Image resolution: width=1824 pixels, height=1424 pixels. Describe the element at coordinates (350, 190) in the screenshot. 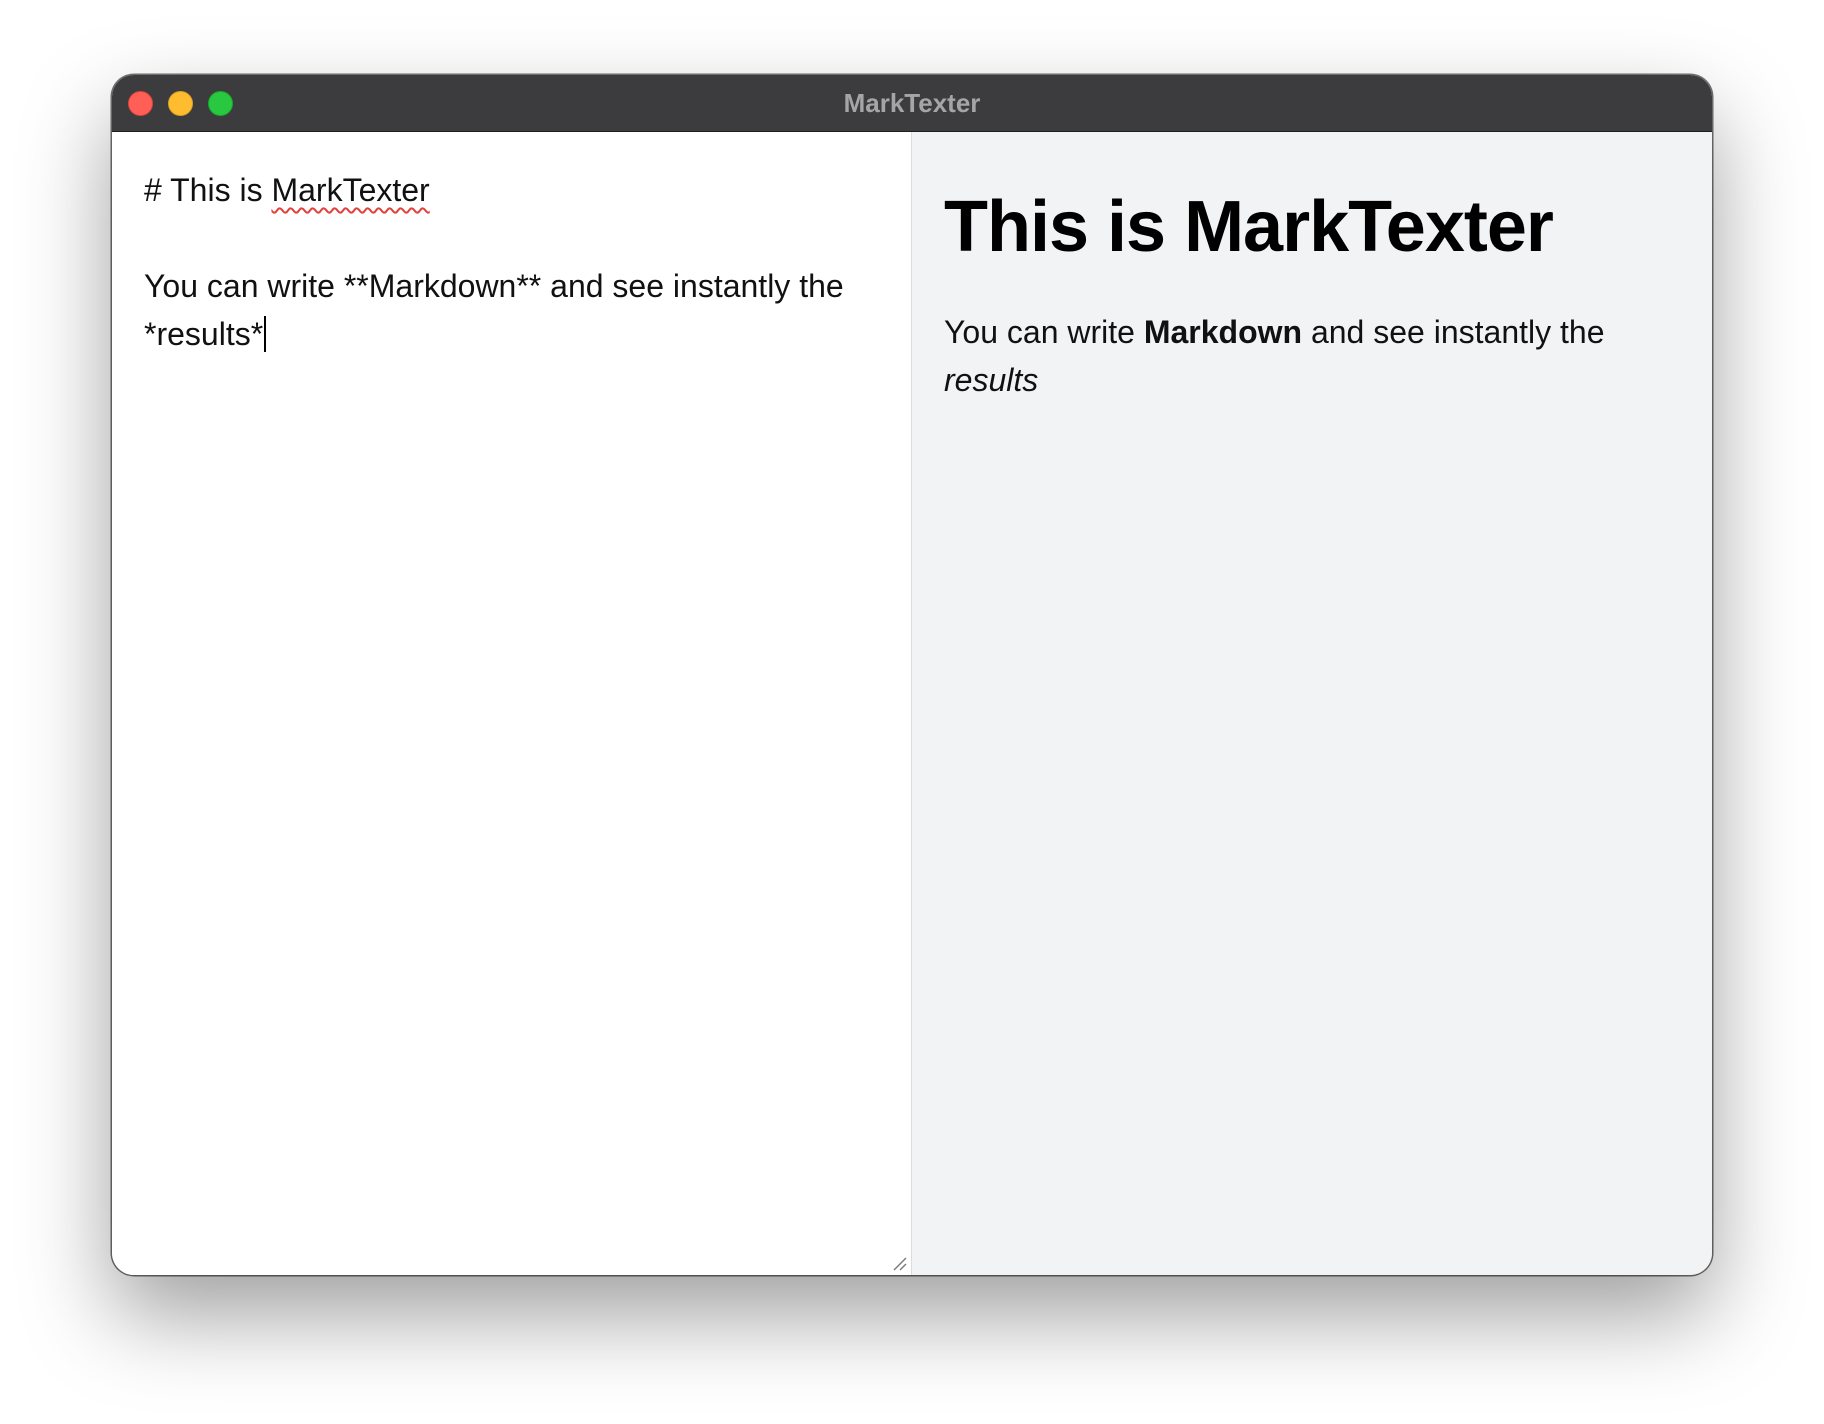

I see `misspelled-word: MarkTexter` at that location.